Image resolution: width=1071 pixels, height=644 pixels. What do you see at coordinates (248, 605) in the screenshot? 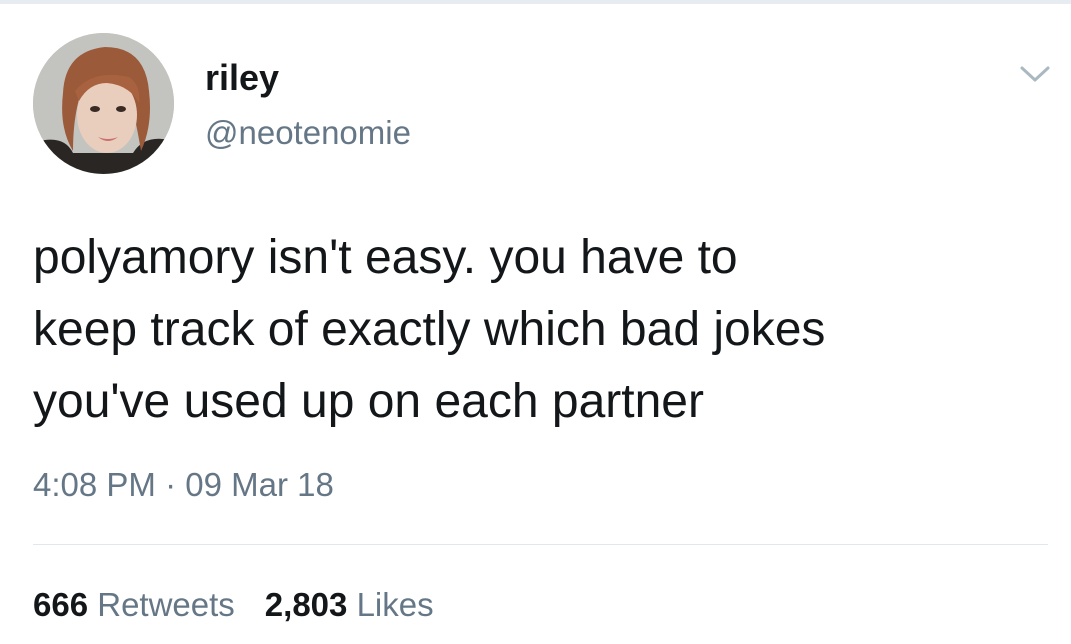
I see `tweet-stats: 666 Retweets 2,803 Likes` at bounding box center [248, 605].